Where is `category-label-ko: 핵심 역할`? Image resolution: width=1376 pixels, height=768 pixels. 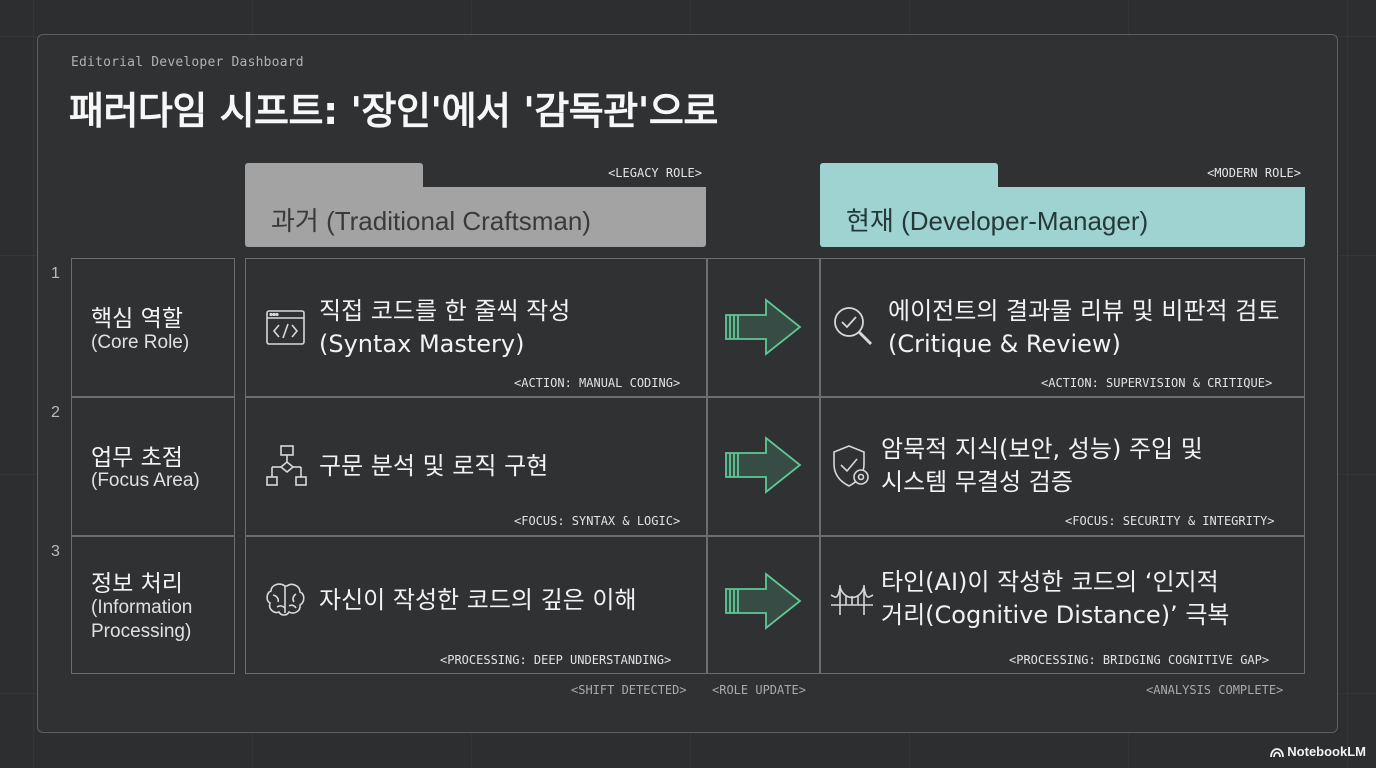
category-label-ko: 핵심 역할 is located at coordinates (137, 319).